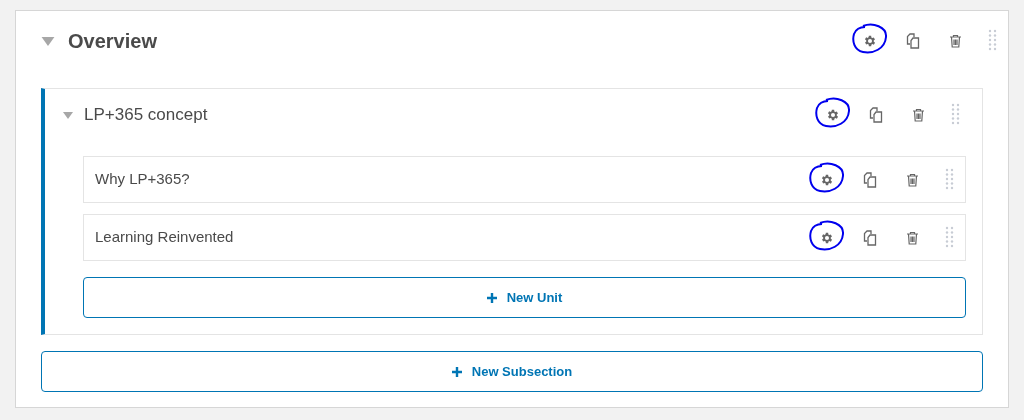 Image resolution: width=1024 pixels, height=420 pixels. Describe the element at coordinates (164, 237) in the screenshot. I see `unit-title: Learning Reinvented` at that location.